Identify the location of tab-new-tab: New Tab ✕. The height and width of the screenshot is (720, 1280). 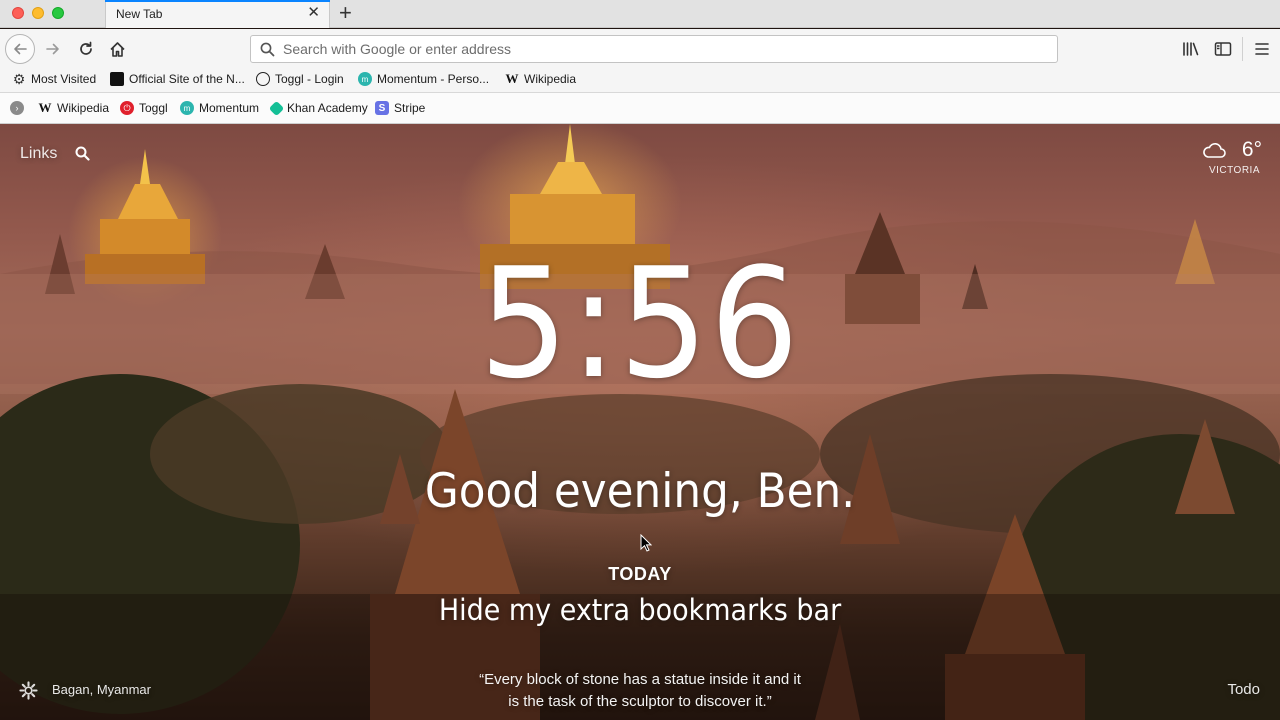
(217, 14).